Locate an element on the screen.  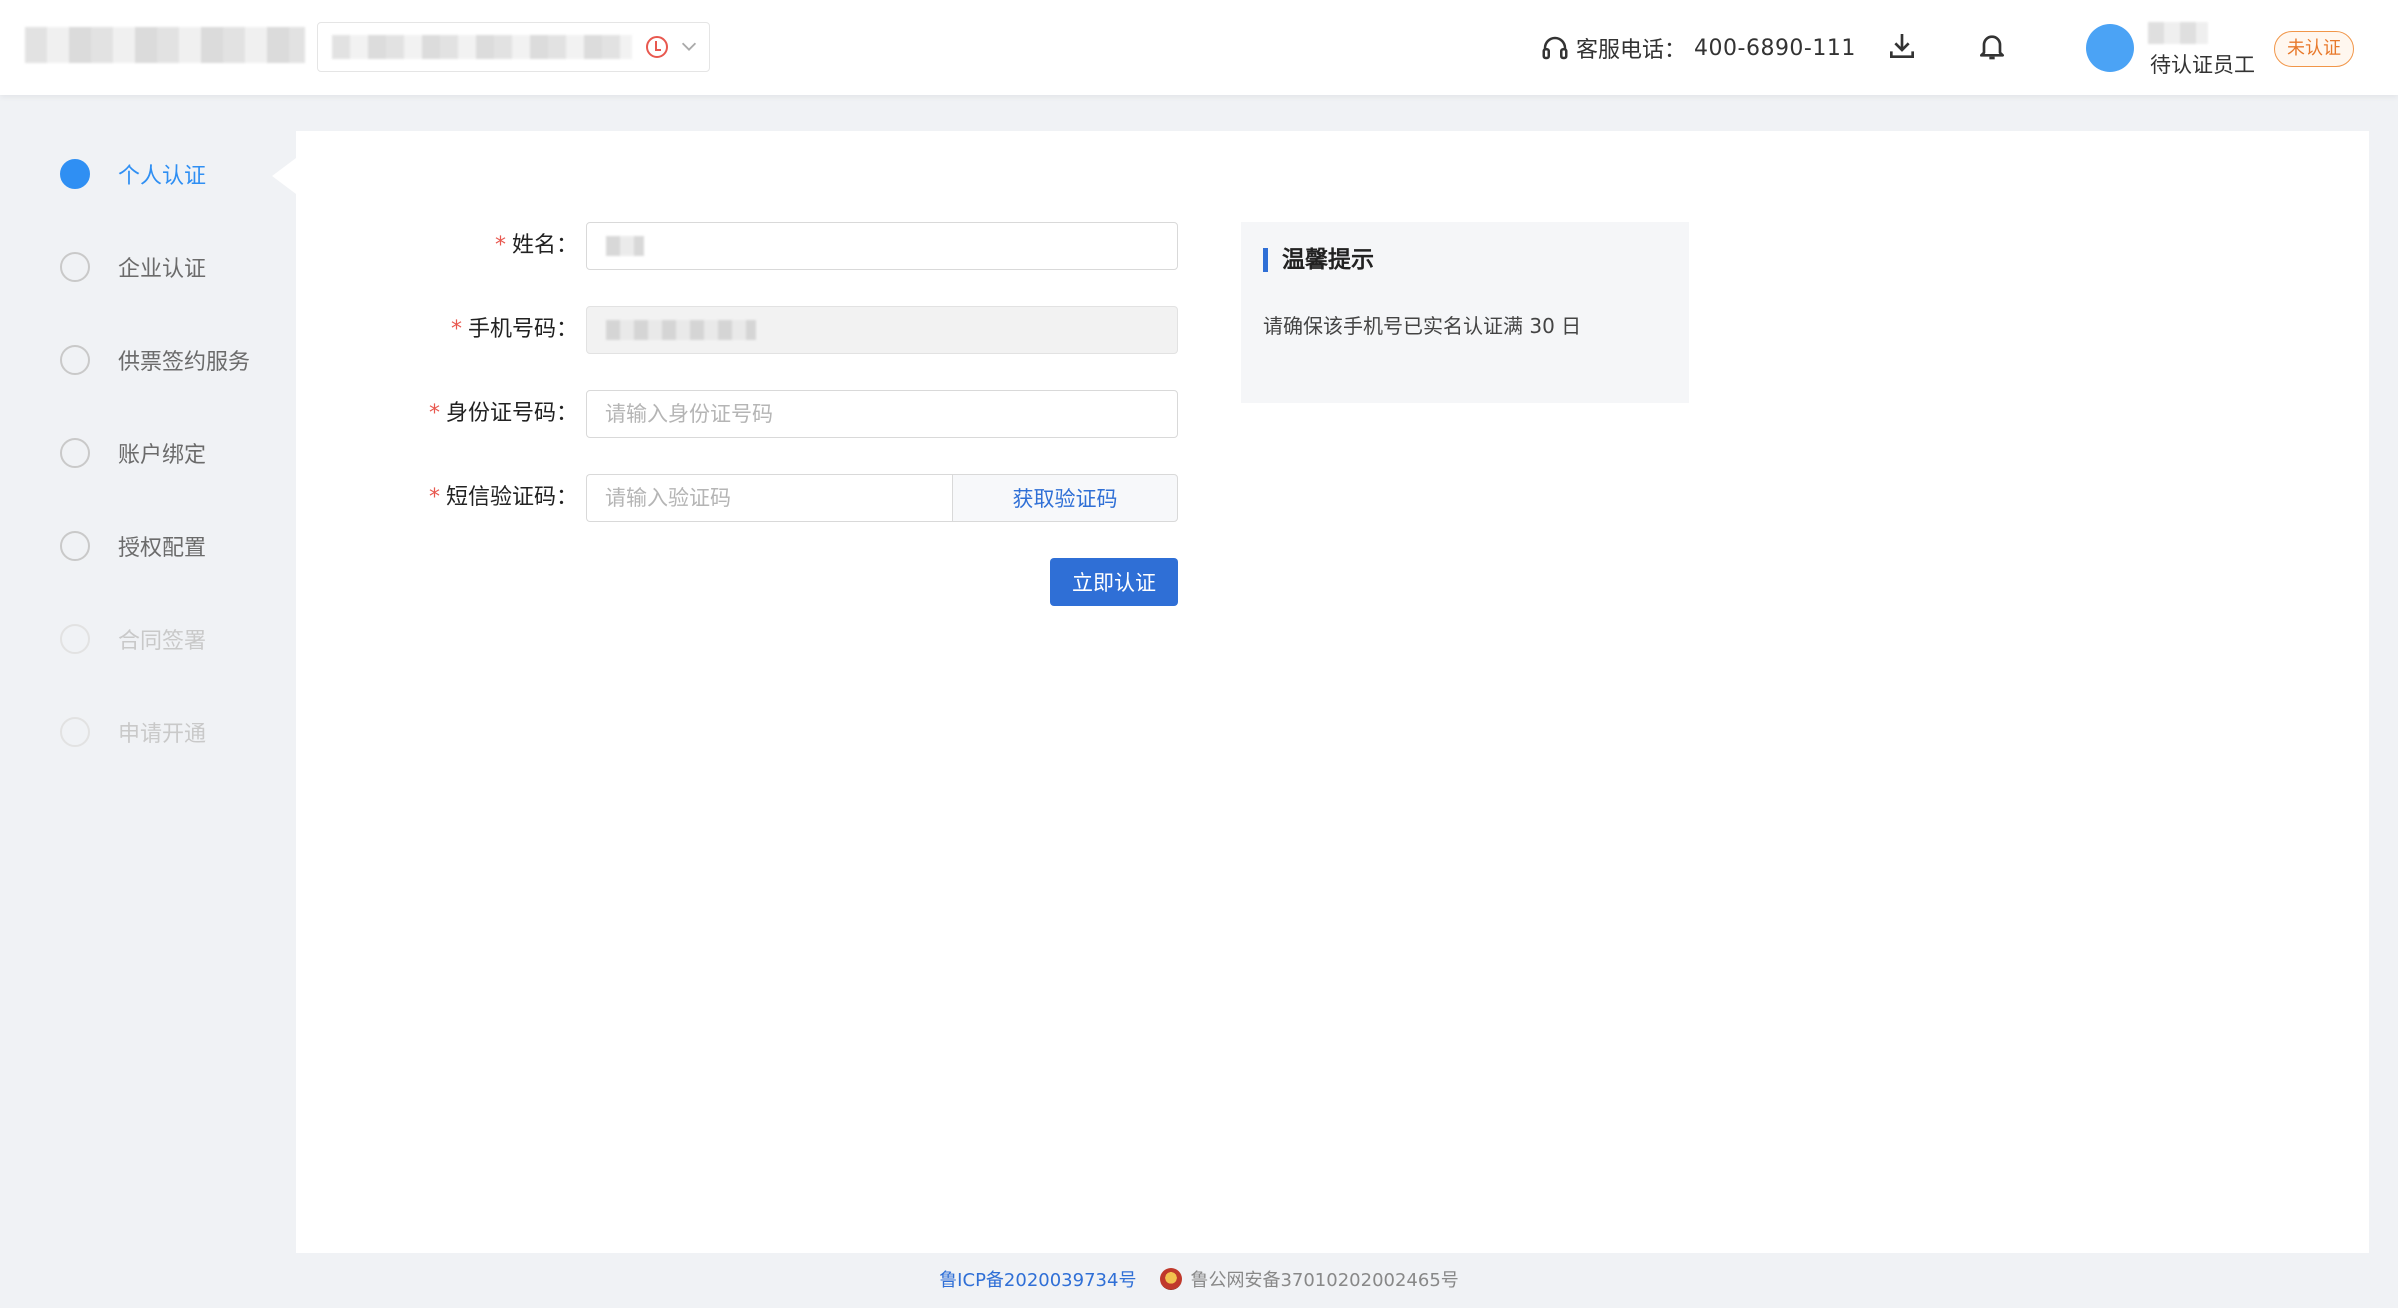
sms-code-label: * 短信验证码： is located at coordinates (503, 498).